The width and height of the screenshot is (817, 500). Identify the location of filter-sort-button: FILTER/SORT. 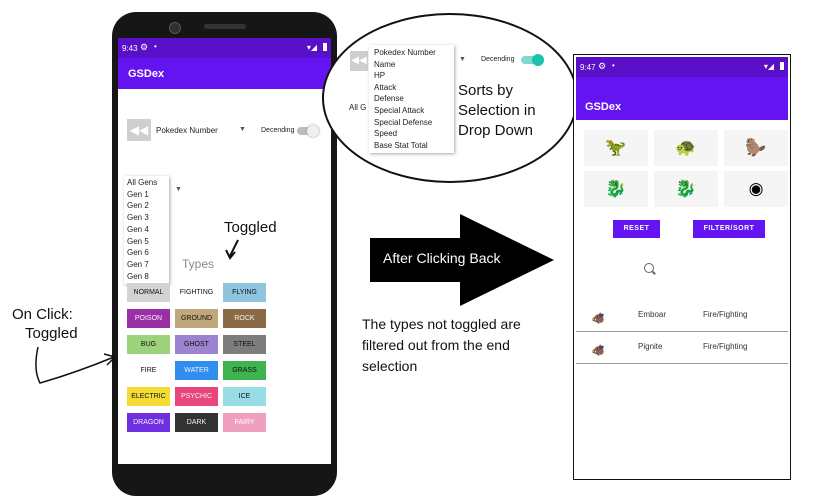
(729, 229).